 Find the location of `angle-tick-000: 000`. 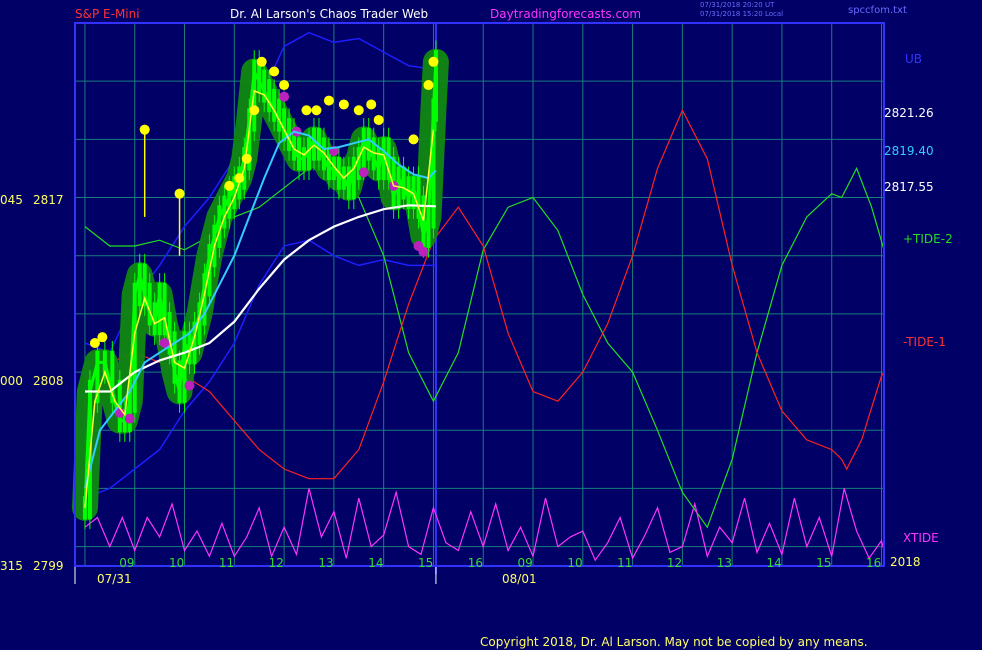

angle-tick-000: 000 is located at coordinates (11, 381).